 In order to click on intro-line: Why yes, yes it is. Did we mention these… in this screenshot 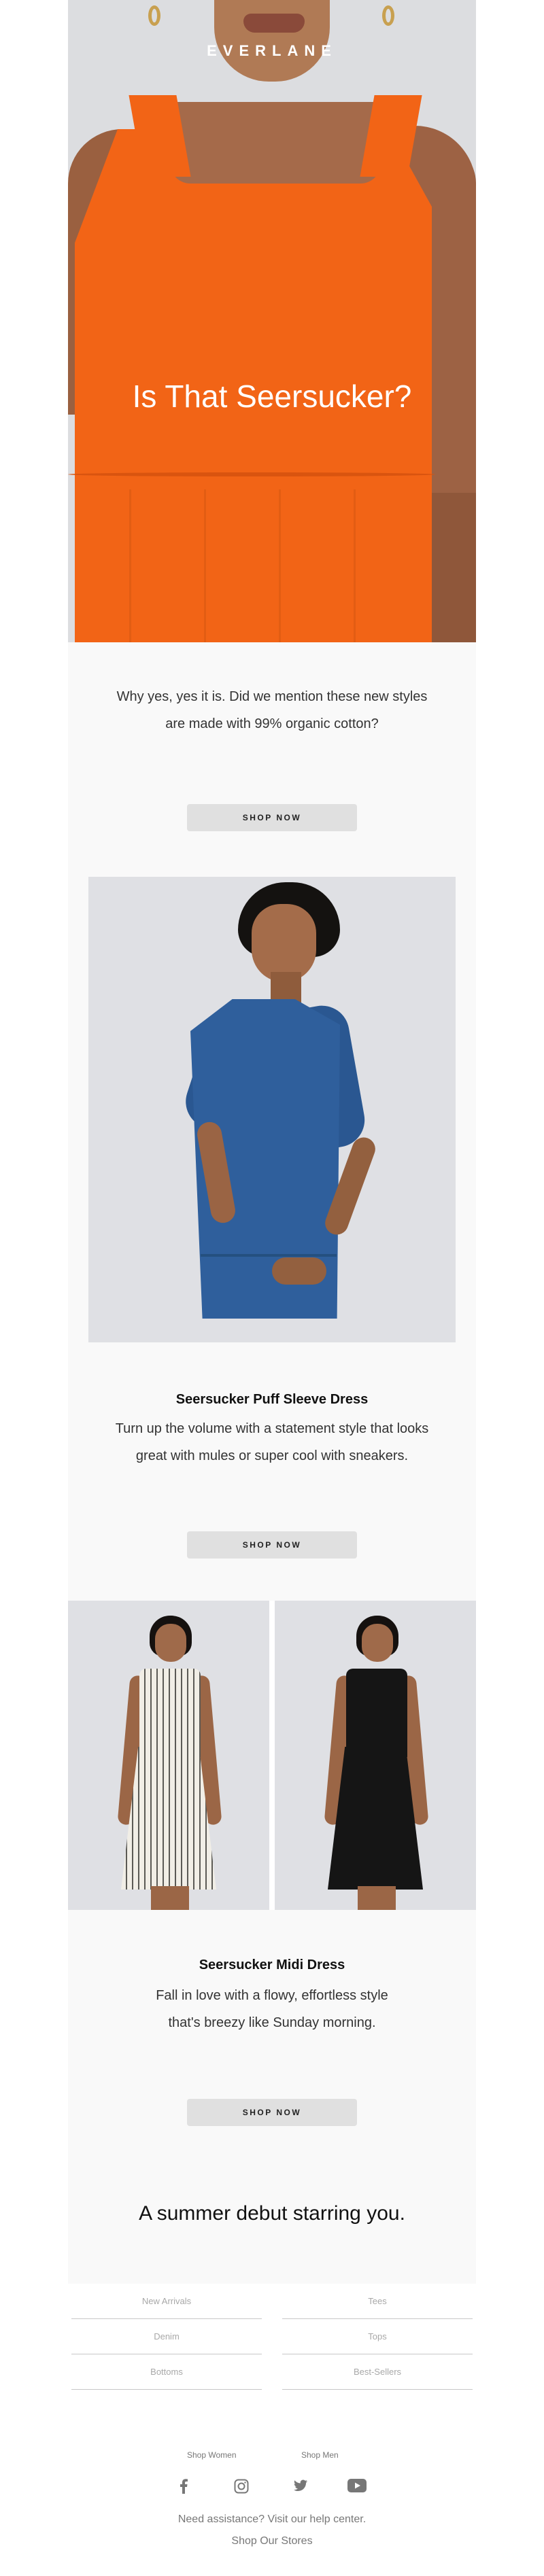, I will do `click(272, 696)`.